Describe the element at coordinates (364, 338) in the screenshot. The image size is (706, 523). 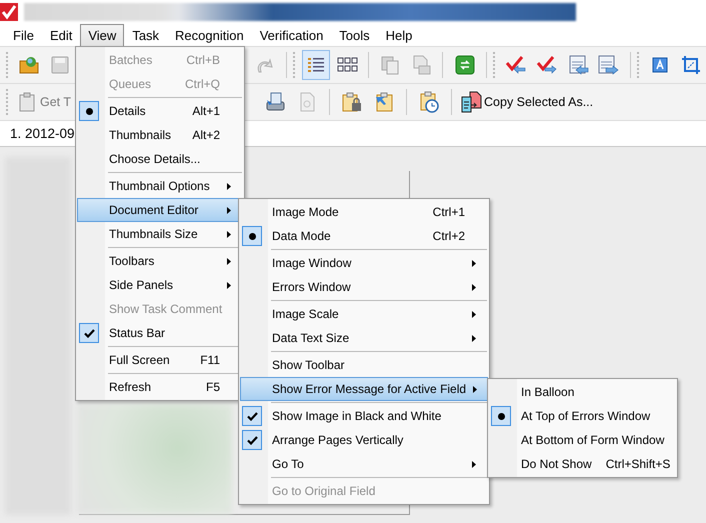
I see `menu-item: Data Text Size` at that location.